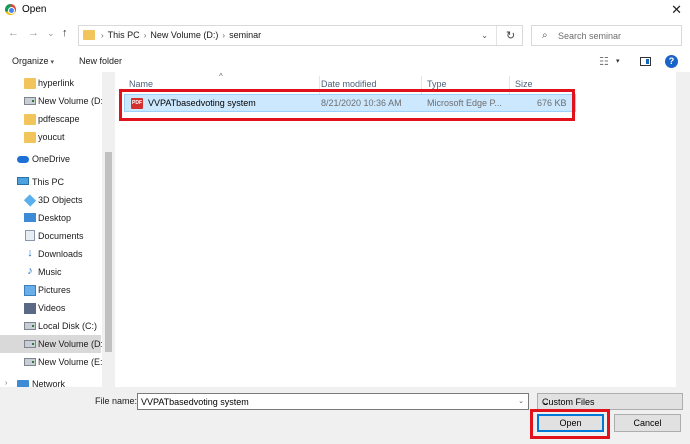  Describe the element at coordinates (30, 235) in the screenshot. I see `documents-icon` at that location.